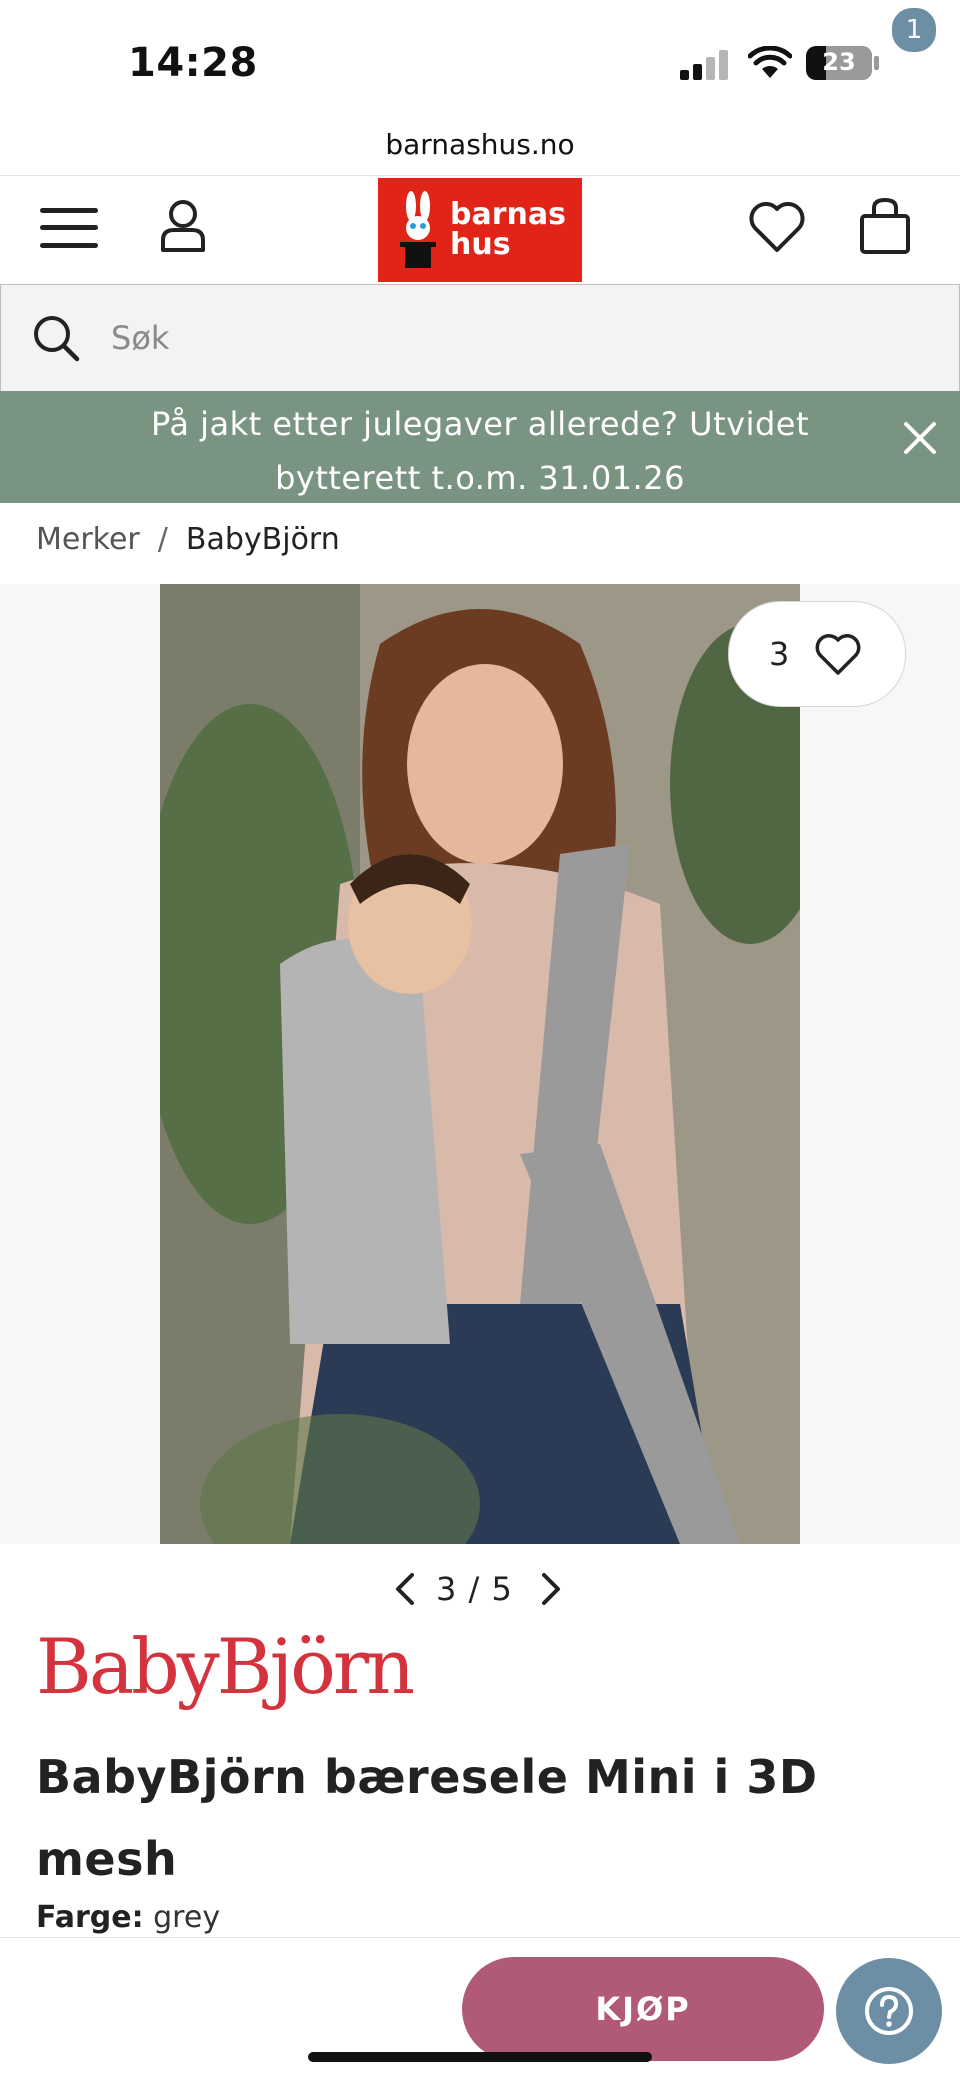 The height and width of the screenshot is (2082, 960). Describe the element at coordinates (90, 1917) in the screenshot. I see `color-label: Farge:` at that location.